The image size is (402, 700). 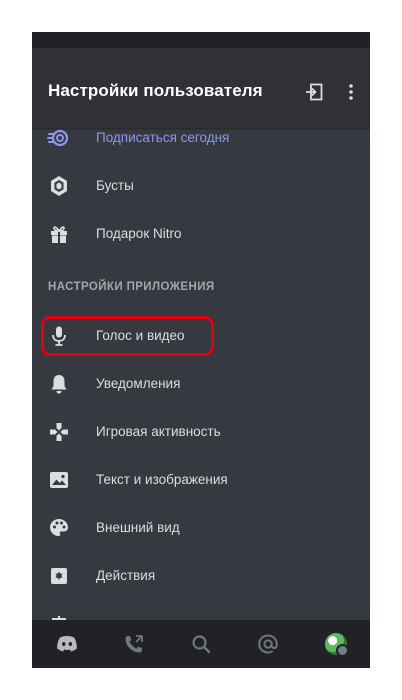 I want to click on highlight-frame, so click(x=127, y=336).